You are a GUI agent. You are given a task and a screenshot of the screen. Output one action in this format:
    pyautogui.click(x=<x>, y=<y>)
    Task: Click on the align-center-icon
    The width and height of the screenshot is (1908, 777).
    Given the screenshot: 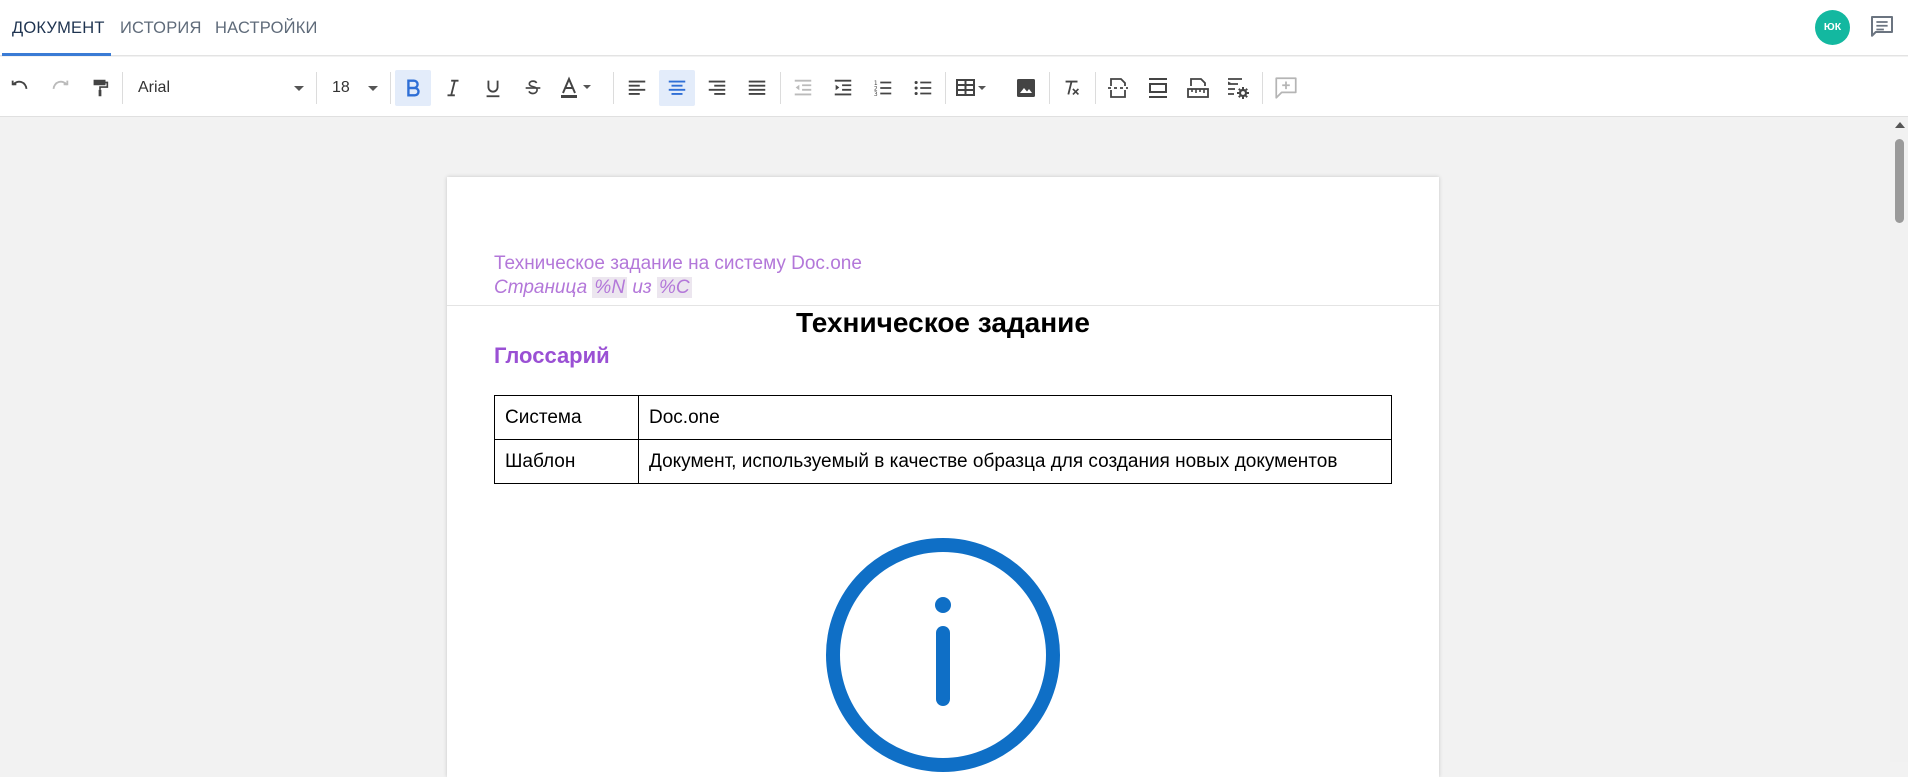 What is the action you would take?
    pyautogui.click(x=677, y=87)
    